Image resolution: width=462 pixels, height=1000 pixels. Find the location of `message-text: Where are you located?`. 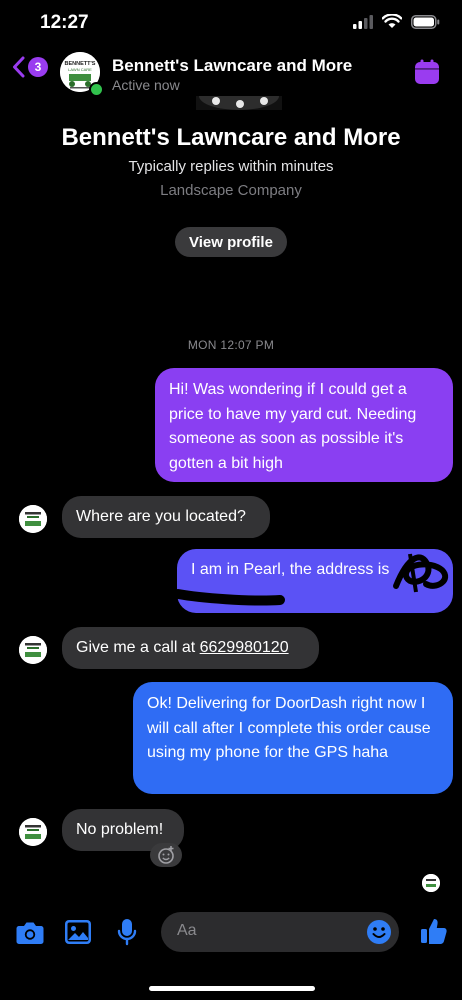

message-text: Where are you located? is located at coordinates (161, 516).